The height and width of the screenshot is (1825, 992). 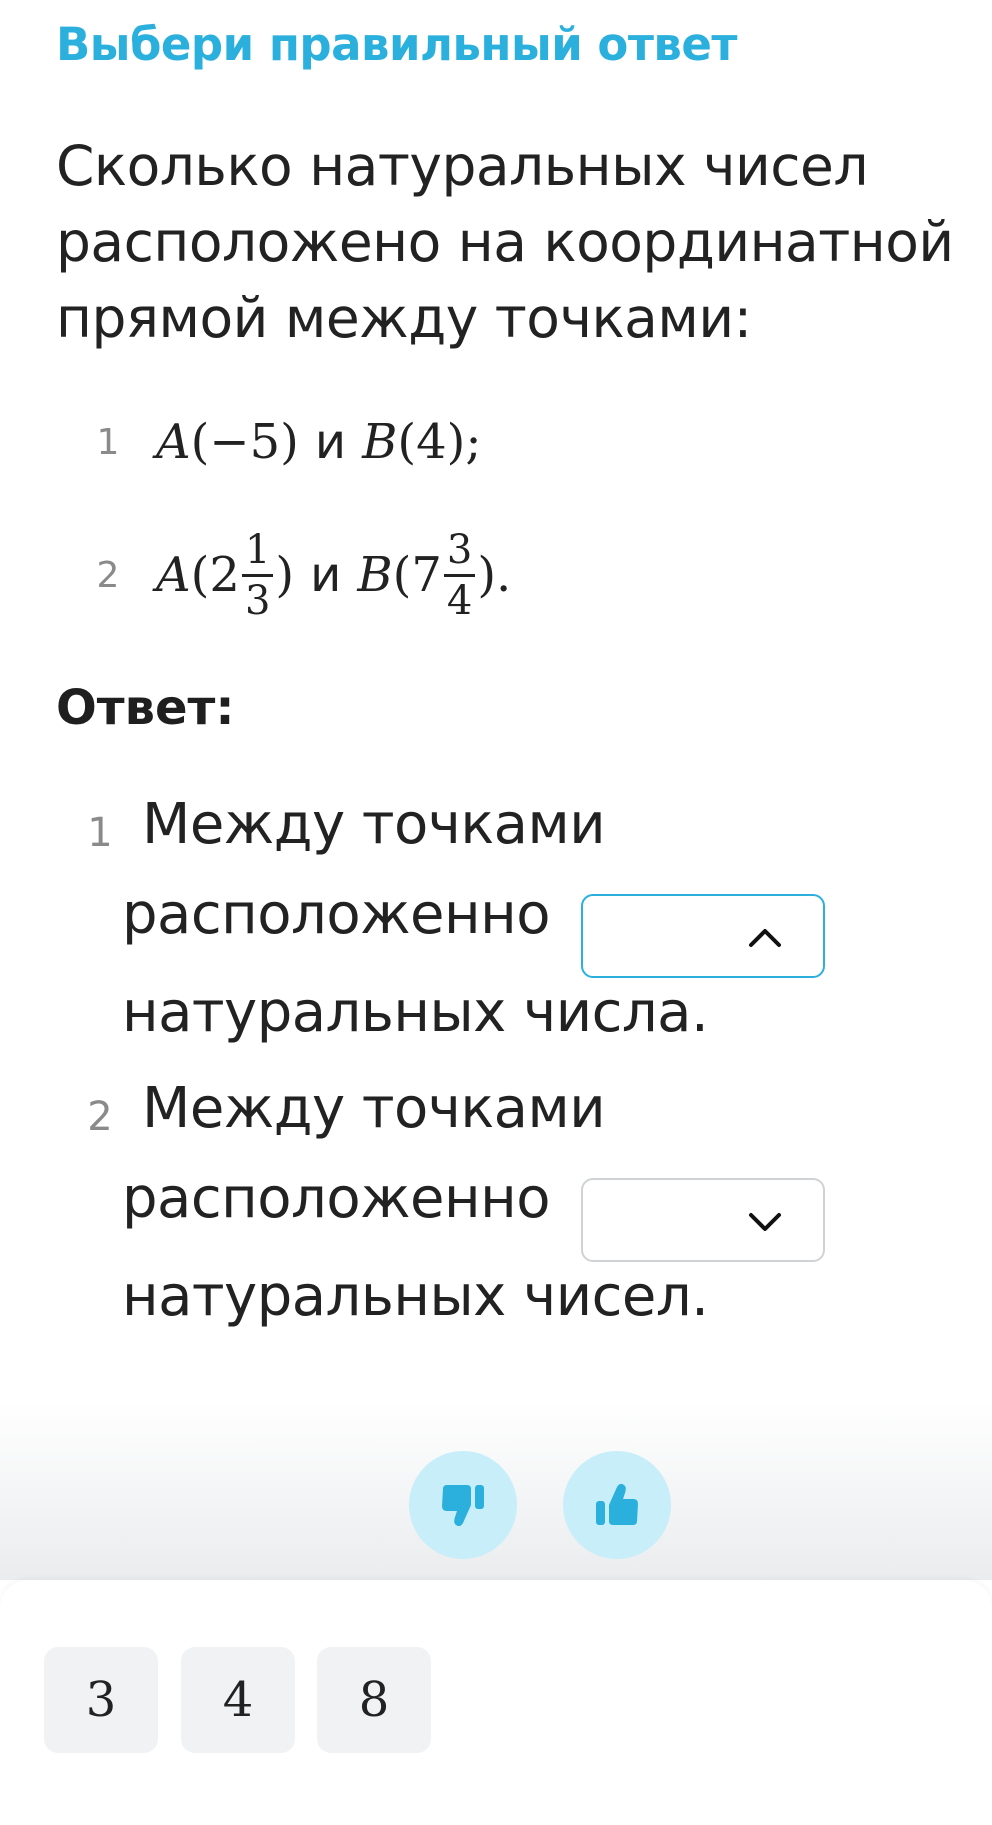 I want to click on answer-line-3: натуральных числа., so click(x=415, y=1012).